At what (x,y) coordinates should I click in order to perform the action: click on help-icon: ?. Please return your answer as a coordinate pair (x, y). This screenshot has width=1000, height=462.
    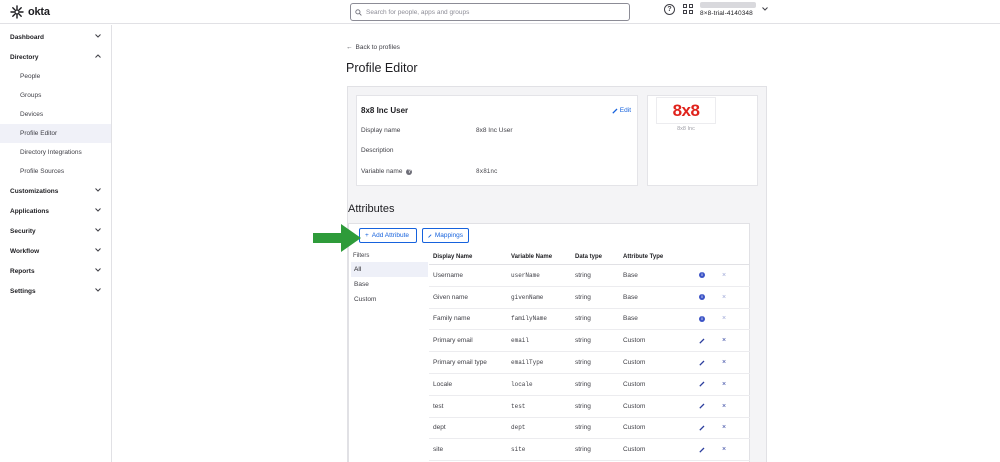
    Looking at the image, I should click on (669, 9).